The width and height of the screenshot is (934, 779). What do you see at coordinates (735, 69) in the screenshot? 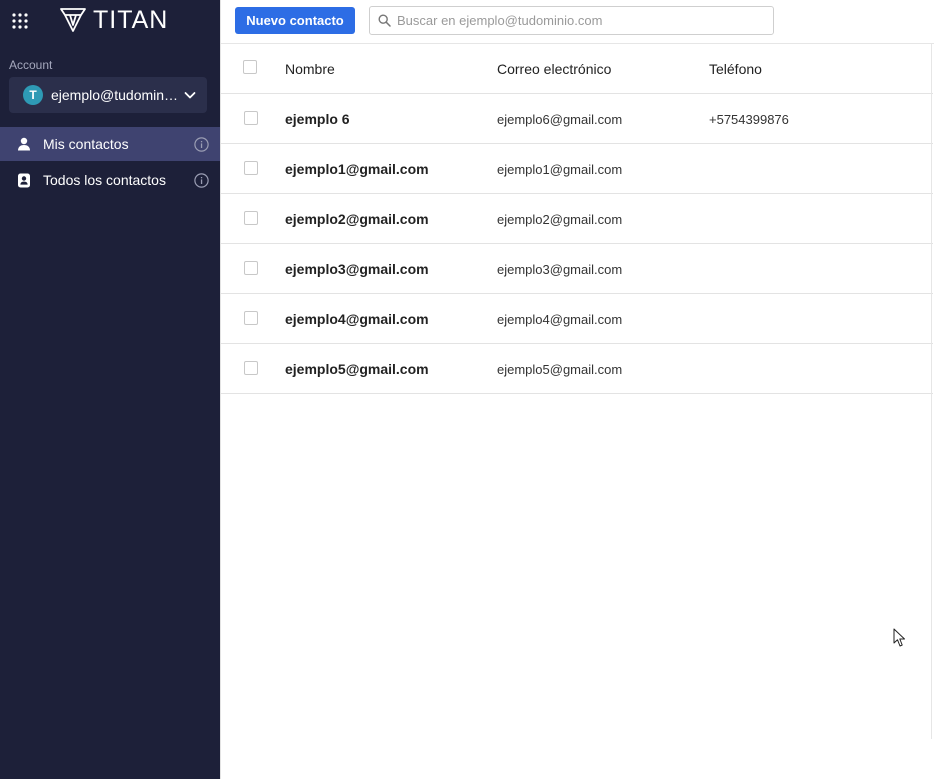
I see `column-header-telefono: Teléfono` at bounding box center [735, 69].